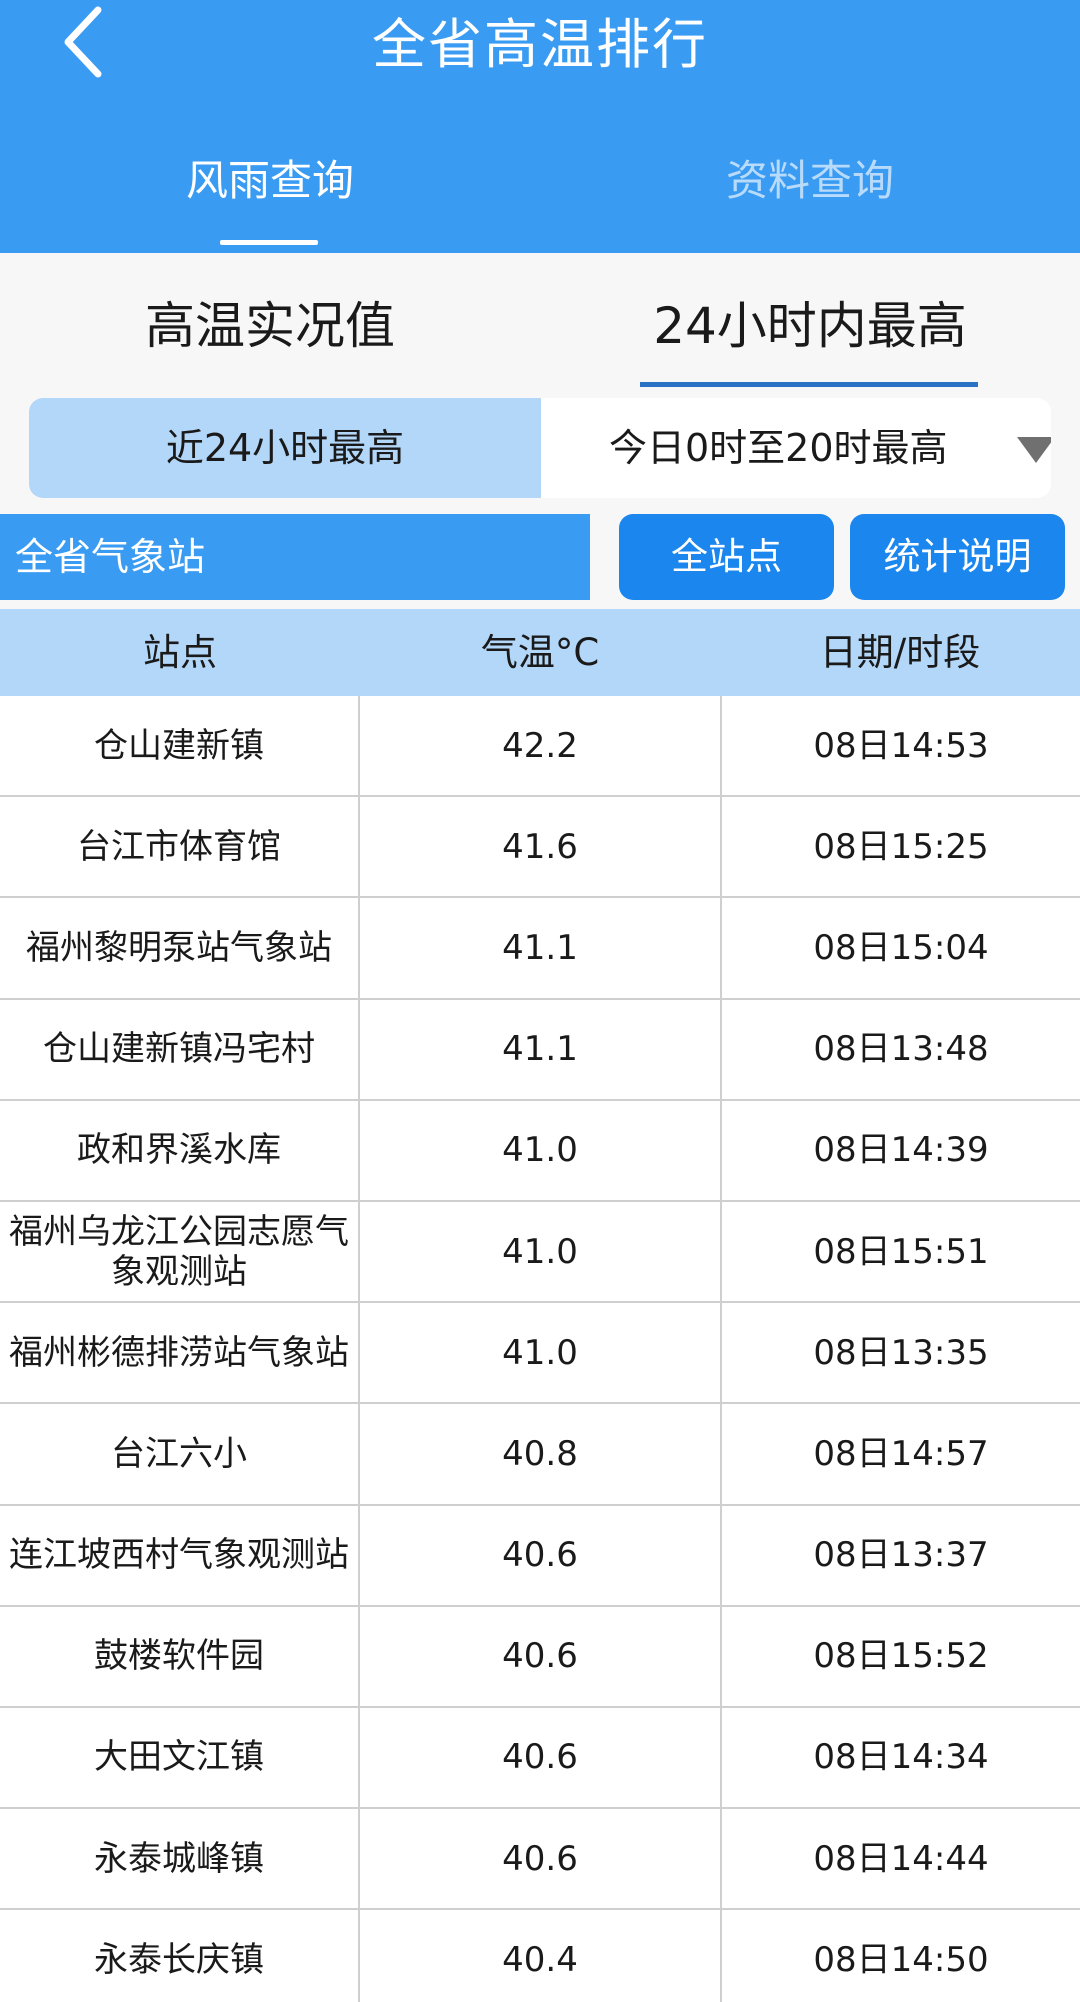  I want to click on station-group-selector: 全省气象站, so click(295, 557).